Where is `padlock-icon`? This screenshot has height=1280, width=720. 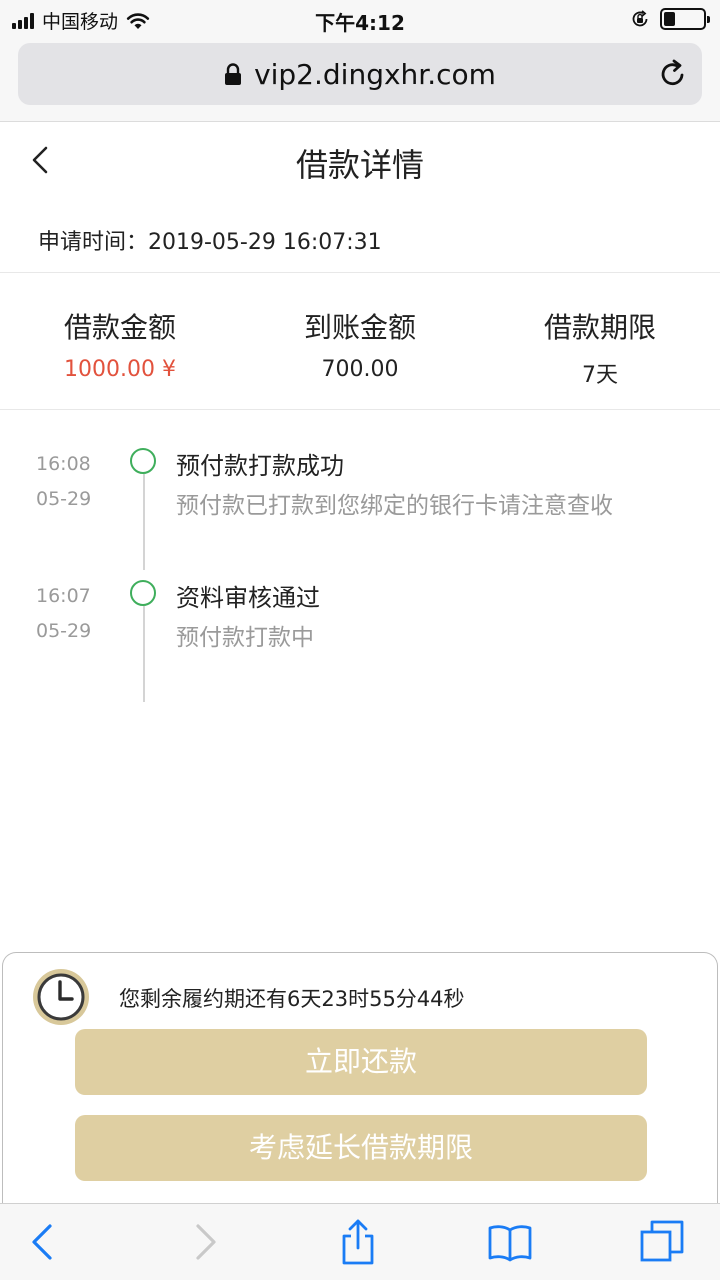
padlock-icon is located at coordinates (233, 74).